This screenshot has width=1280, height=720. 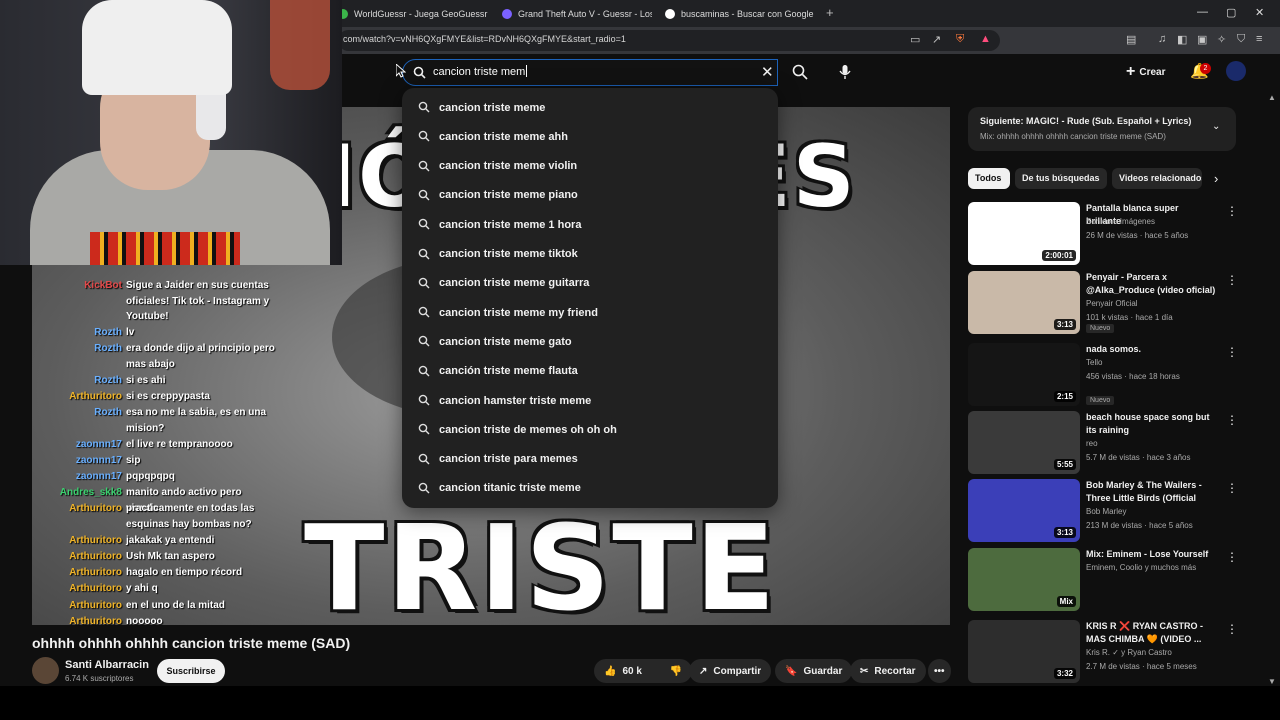 What do you see at coordinates (1151, 554) in the screenshot?
I see `related-video-title: Mix: Eminem - Lose Yourself` at bounding box center [1151, 554].